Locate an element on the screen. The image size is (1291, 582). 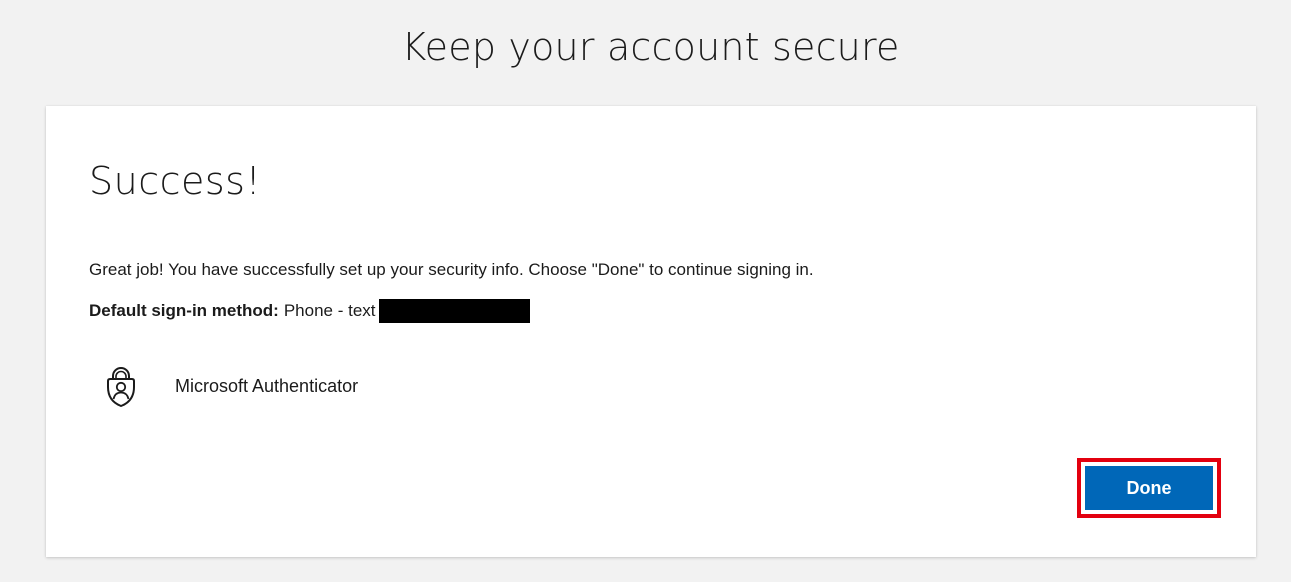
default-method-label: Default sign-in method: is located at coordinates (184, 310).